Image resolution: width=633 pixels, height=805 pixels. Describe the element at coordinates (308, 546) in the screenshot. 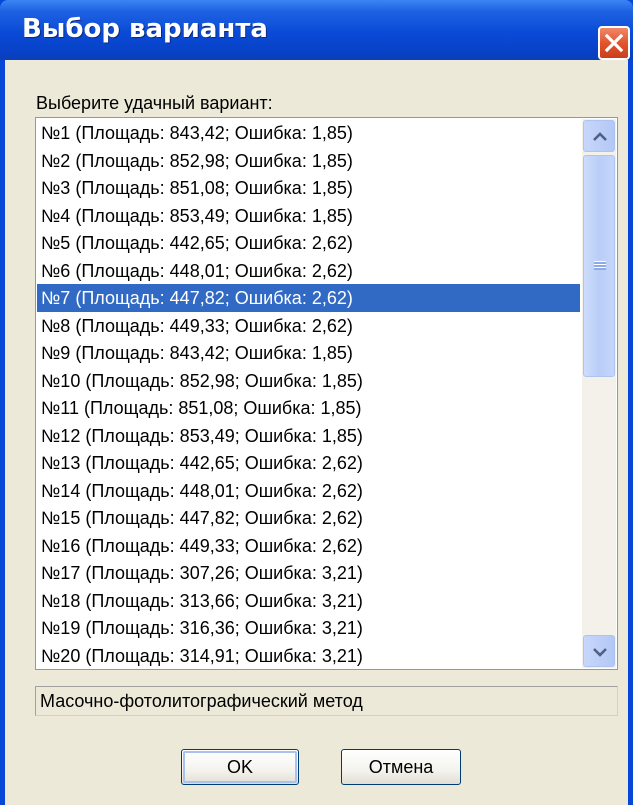

I see `list-item: №16 (Площадь: 449,33; Ошибка: 2,62)` at that location.